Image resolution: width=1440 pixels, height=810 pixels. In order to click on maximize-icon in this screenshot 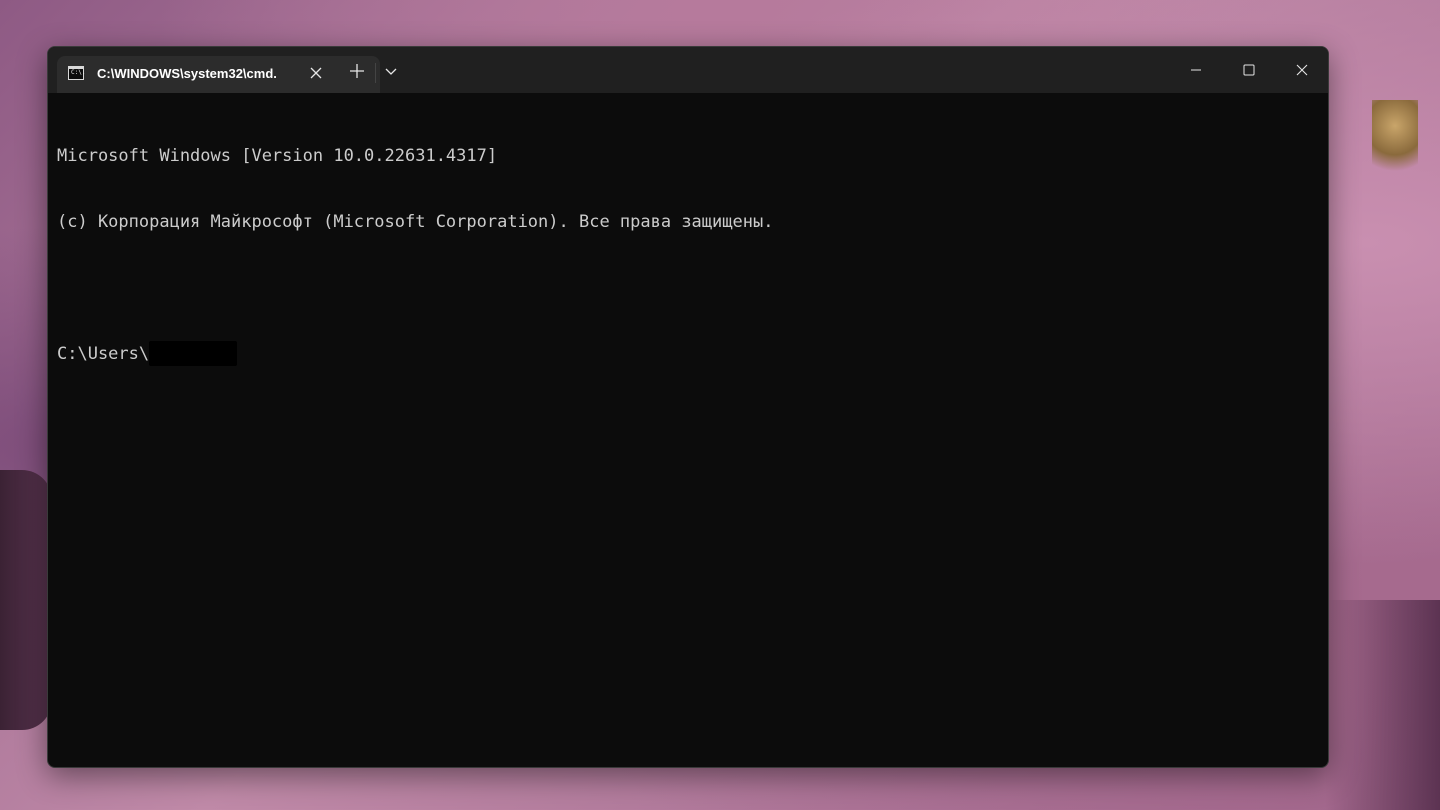, I will do `click(1248, 70)`.